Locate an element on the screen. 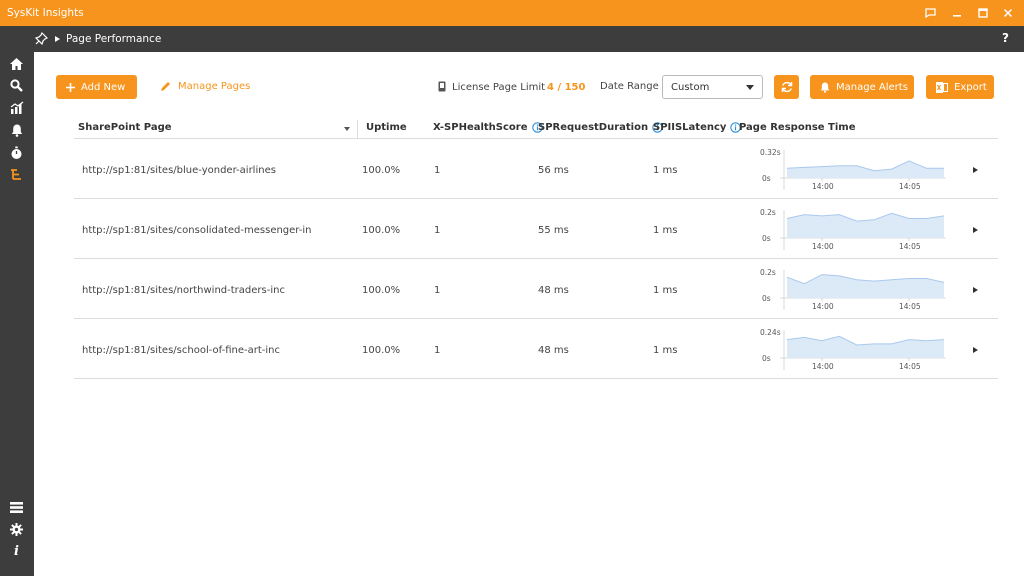 This screenshot has width=1024, height=576. sidebar-item-page-performance is located at coordinates (16, 174).